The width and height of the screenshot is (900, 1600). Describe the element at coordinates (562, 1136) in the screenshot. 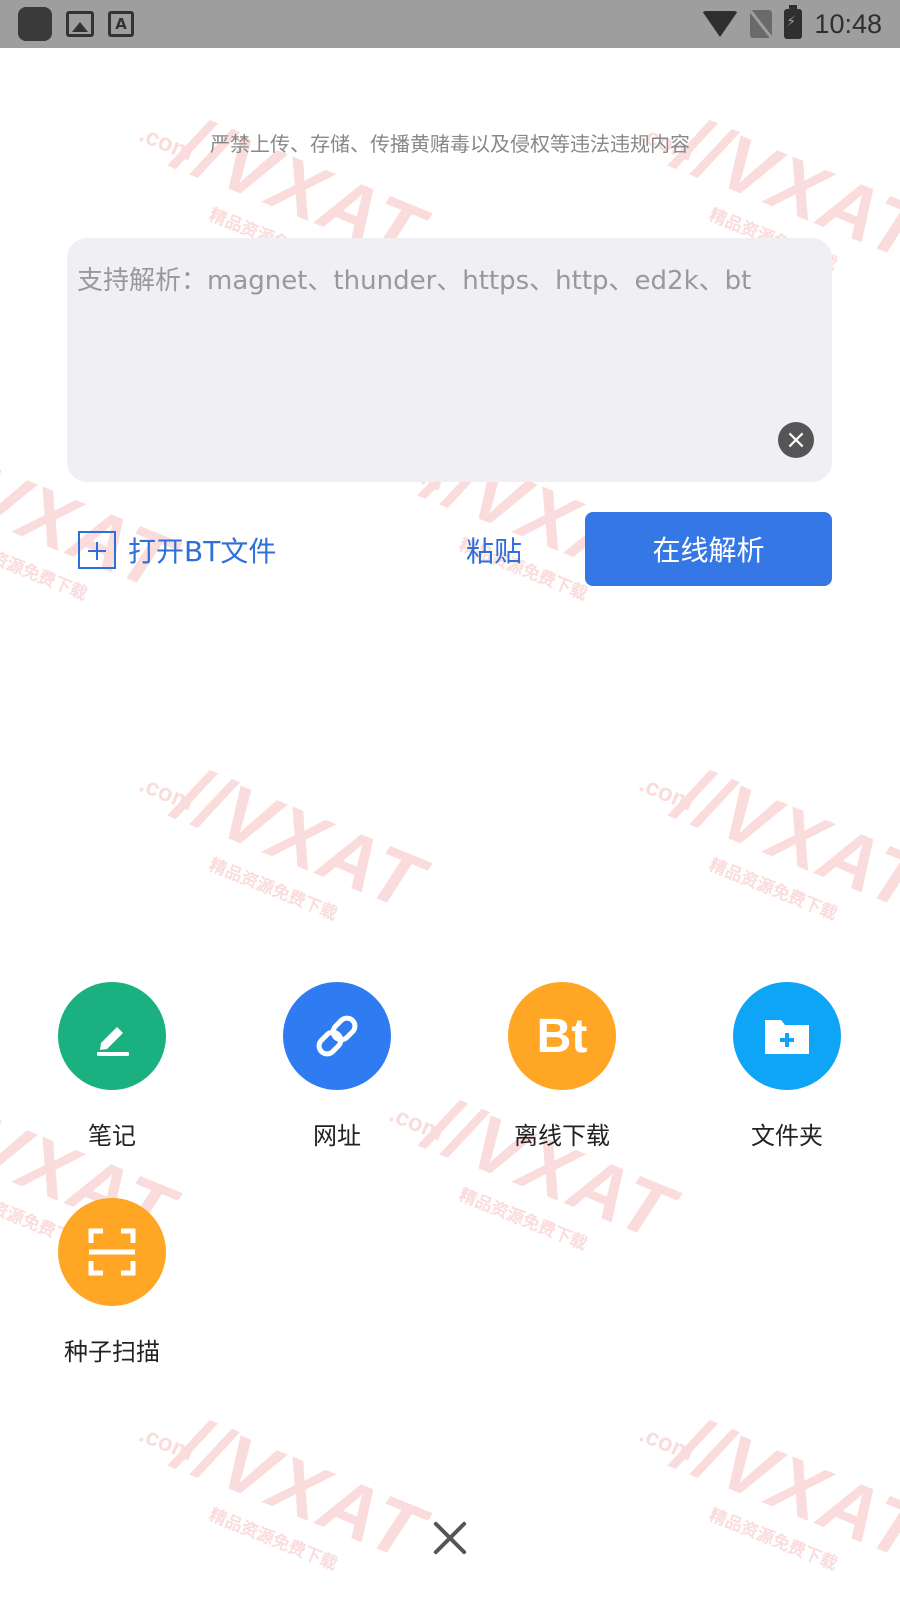

I see `tool-label: 离线下载` at that location.